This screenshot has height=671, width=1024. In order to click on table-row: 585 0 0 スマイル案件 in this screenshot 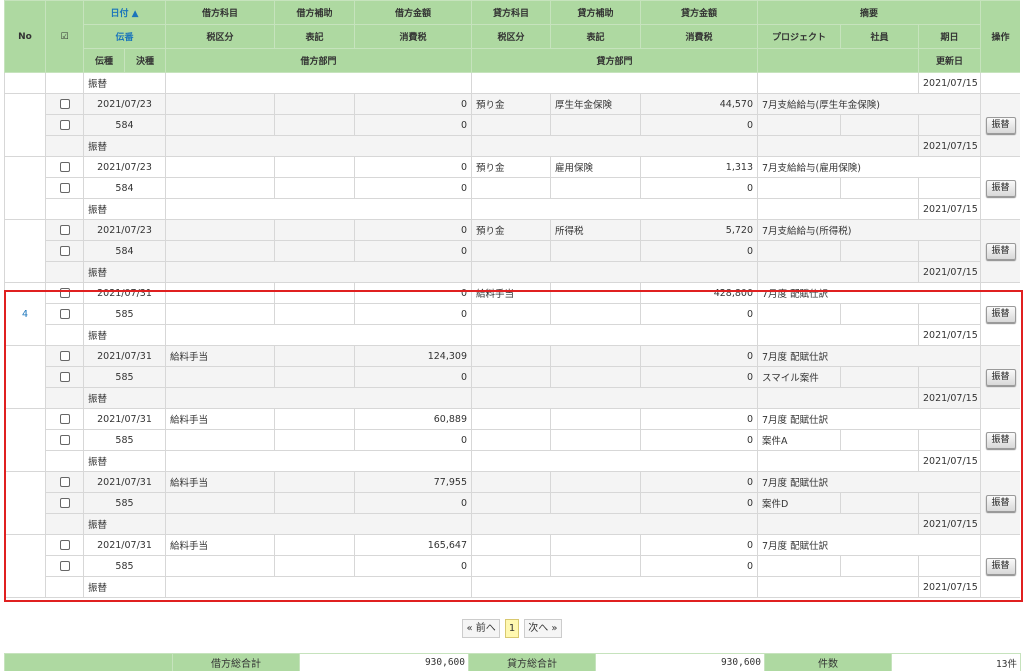, I will do `click(513, 377)`.